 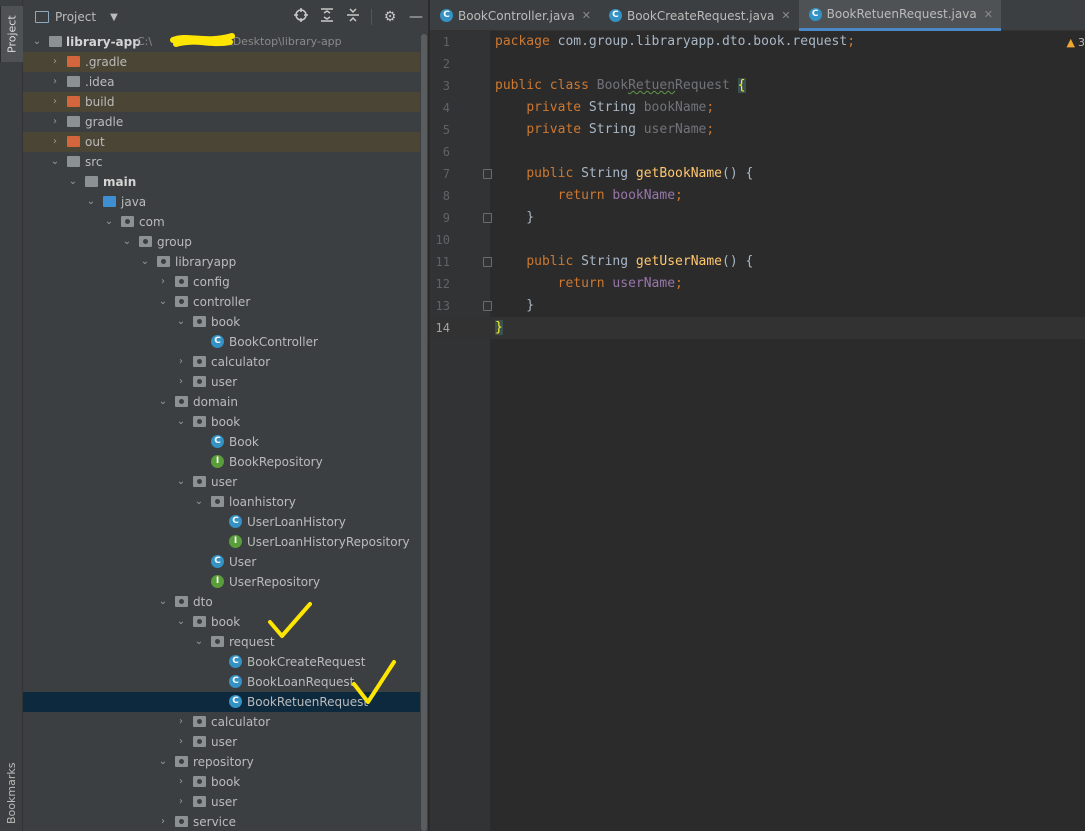 I want to click on code-line: 2, so click(x=757, y=64).